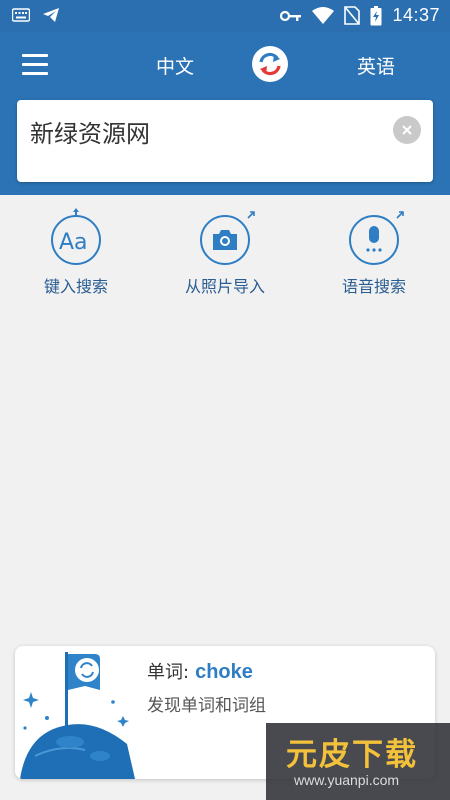  What do you see at coordinates (323, 15) in the screenshot?
I see `wifi-icon` at bounding box center [323, 15].